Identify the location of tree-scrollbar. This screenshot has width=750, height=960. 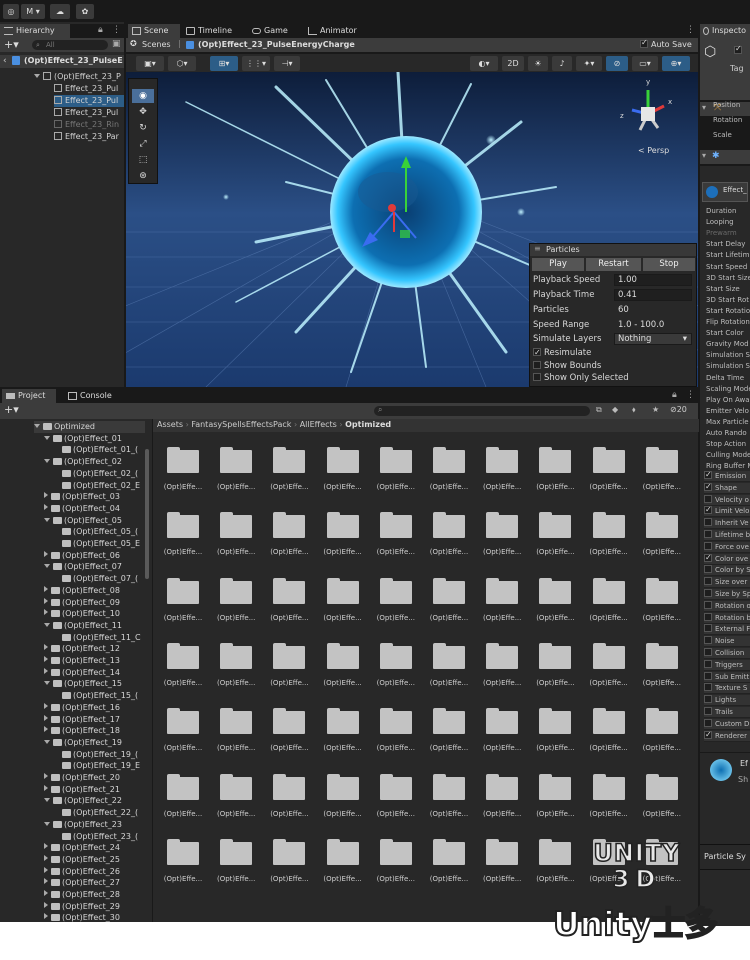
(147, 514).